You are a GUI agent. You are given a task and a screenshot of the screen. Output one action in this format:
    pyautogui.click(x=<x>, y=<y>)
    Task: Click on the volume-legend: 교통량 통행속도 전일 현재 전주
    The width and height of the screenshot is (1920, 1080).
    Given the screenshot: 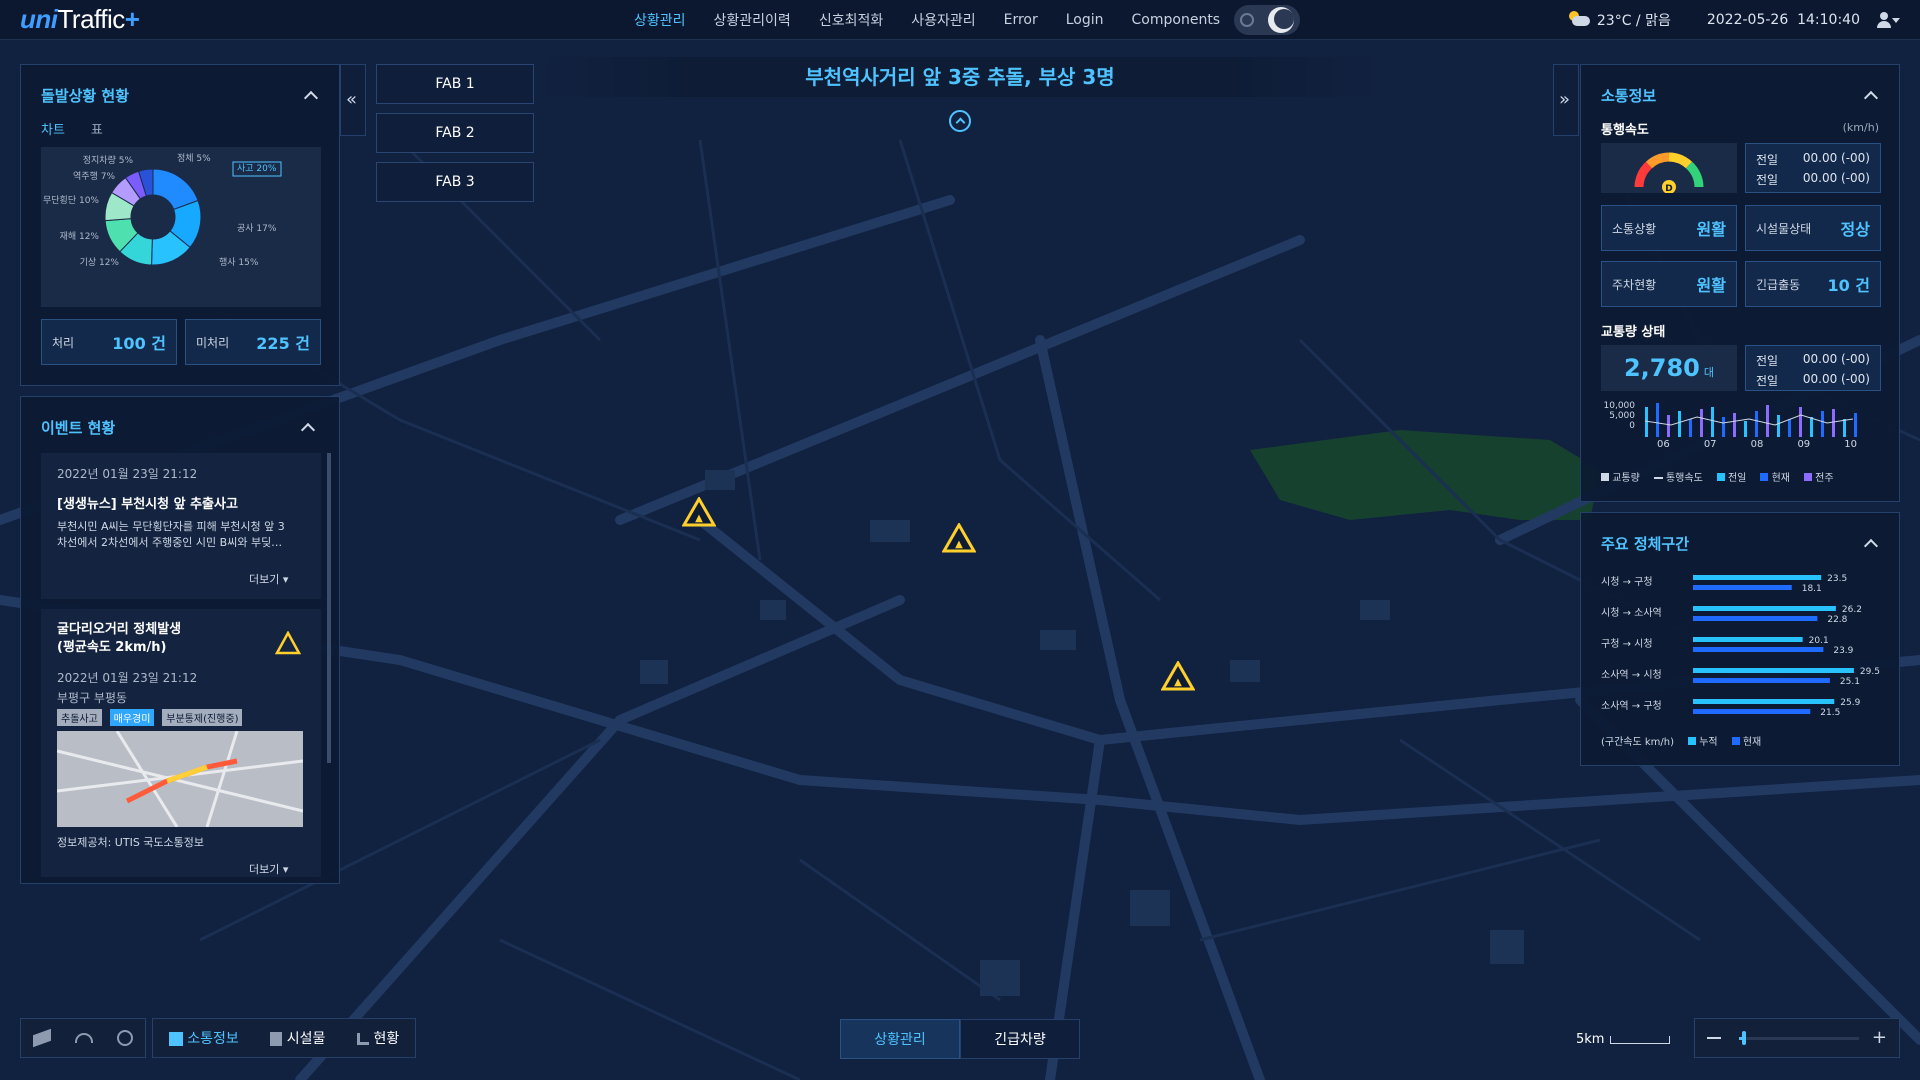 What is the action you would take?
    pyautogui.click(x=1717, y=476)
    